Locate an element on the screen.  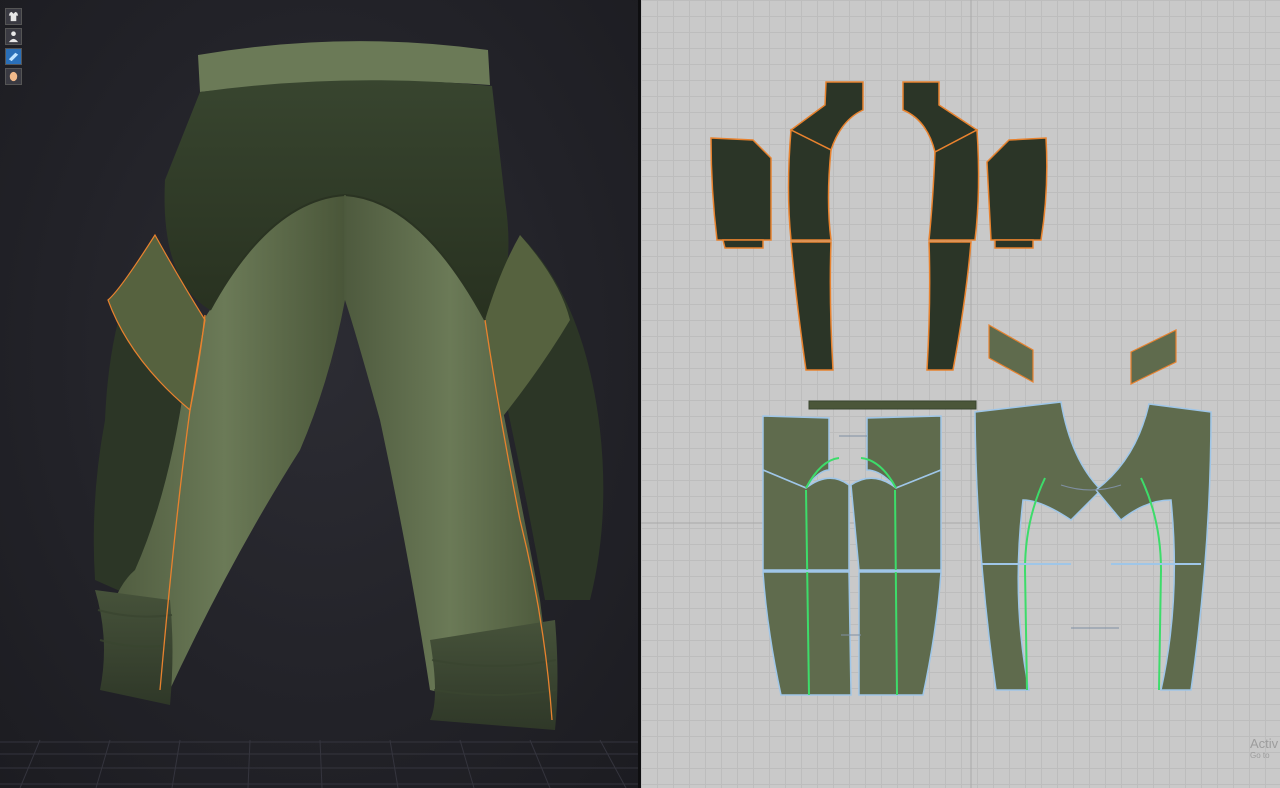
pattern-piece-back-right is located at coordinates (1153, 547).